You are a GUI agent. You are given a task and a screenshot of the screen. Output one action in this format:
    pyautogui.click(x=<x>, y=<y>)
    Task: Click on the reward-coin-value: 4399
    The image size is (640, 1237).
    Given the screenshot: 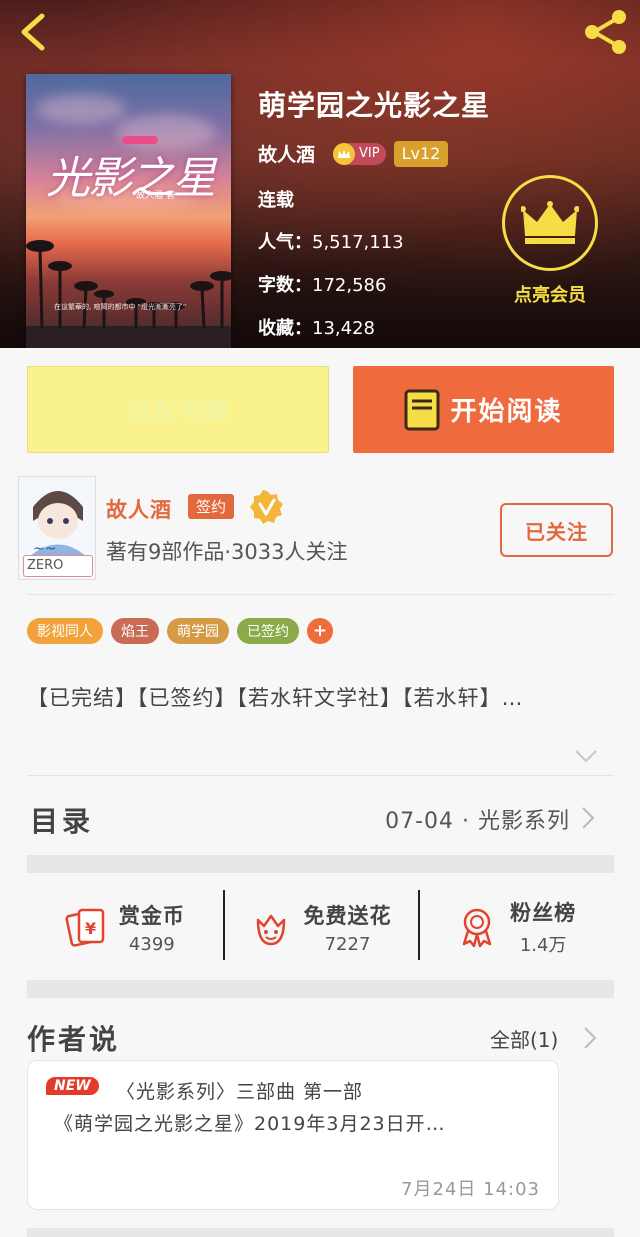 What is the action you would take?
    pyautogui.click(x=151, y=944)
    